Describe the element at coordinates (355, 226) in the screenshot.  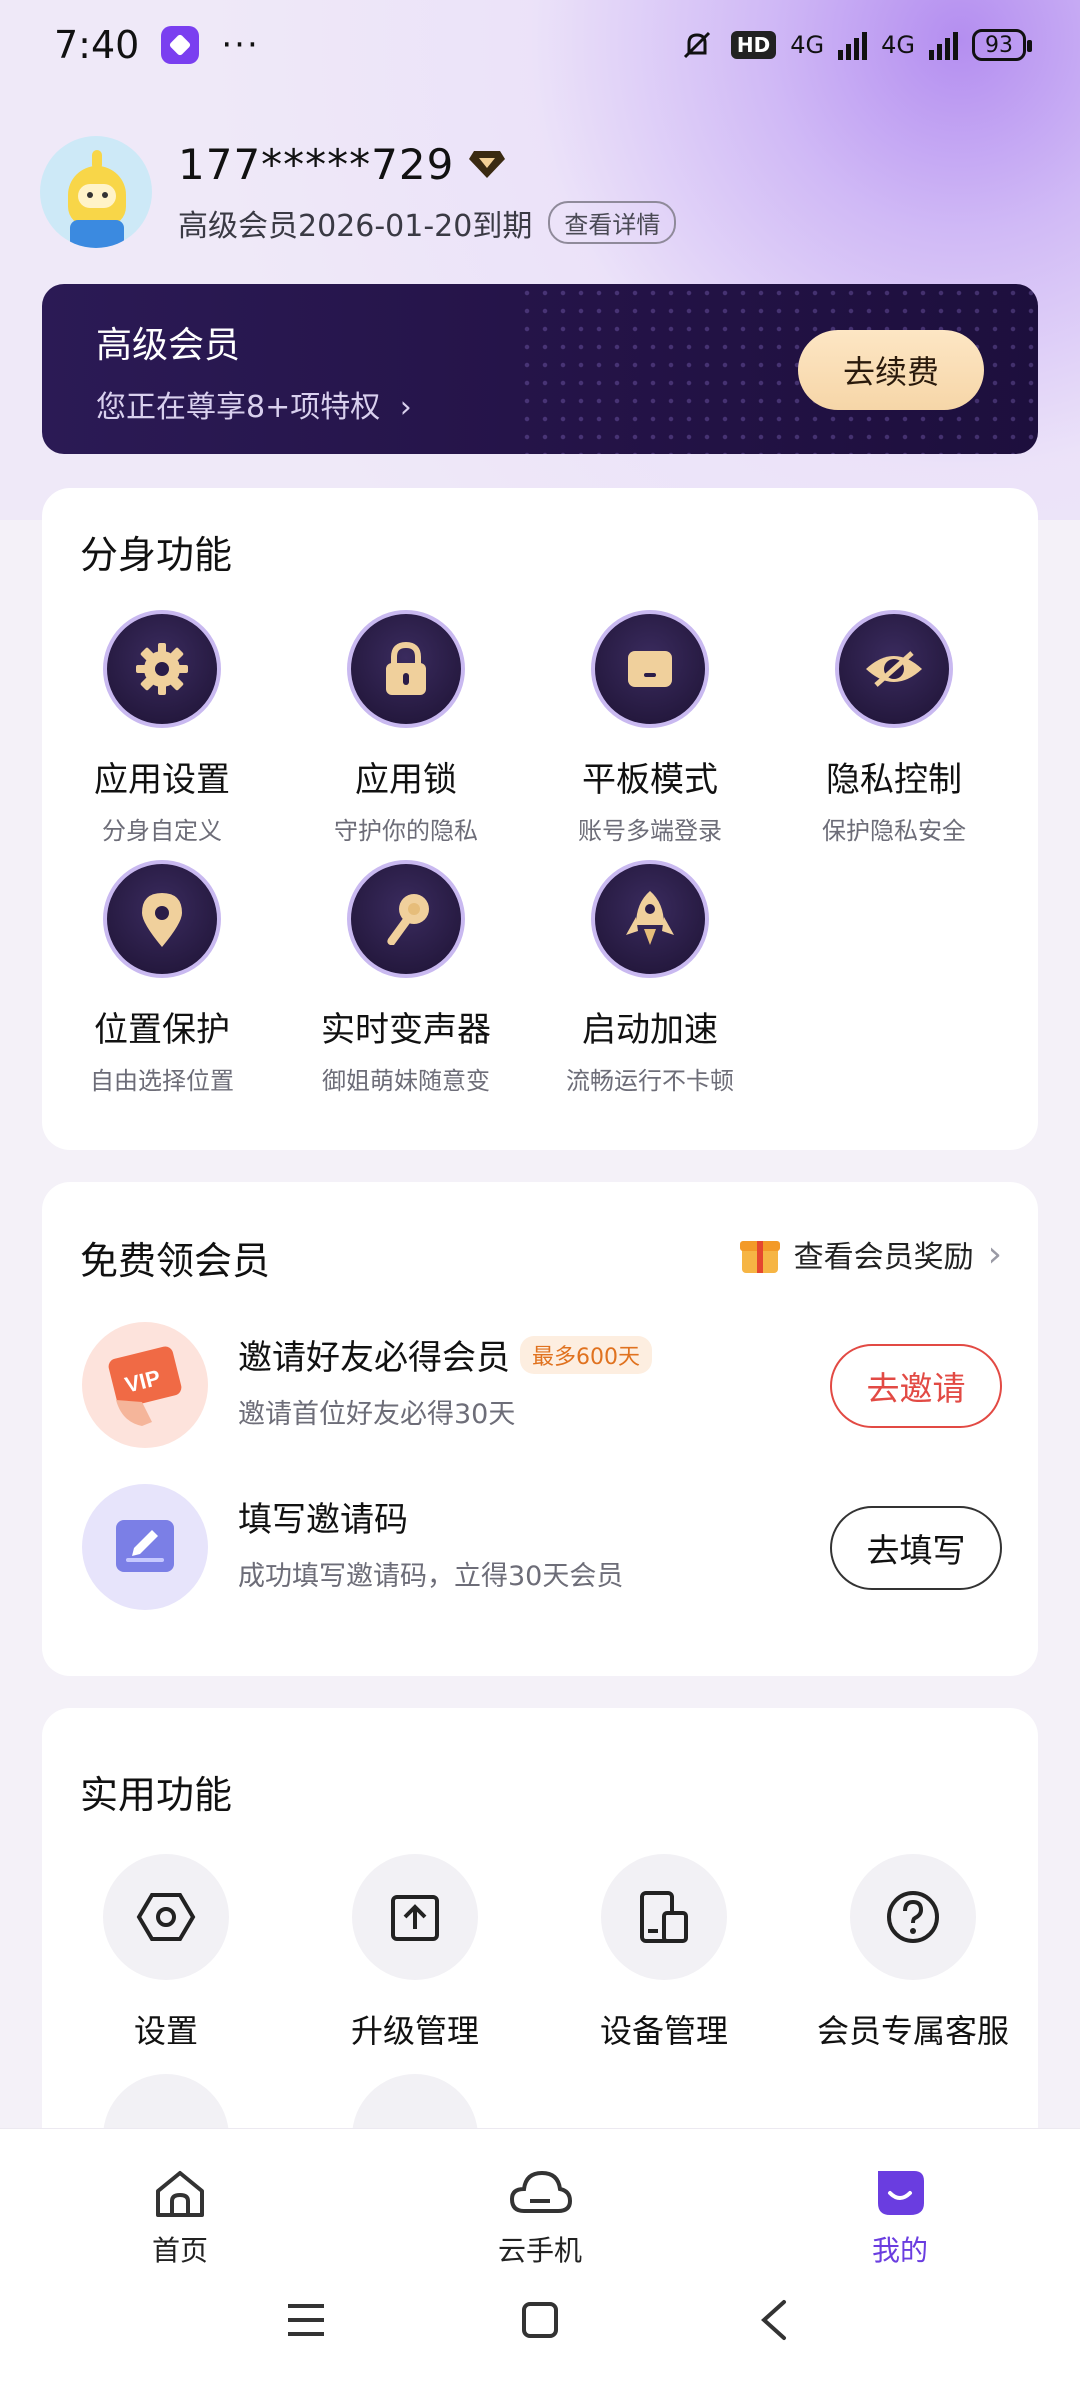
I see `vip-expire-text: 高级会员2026-01-20到期` at that location.